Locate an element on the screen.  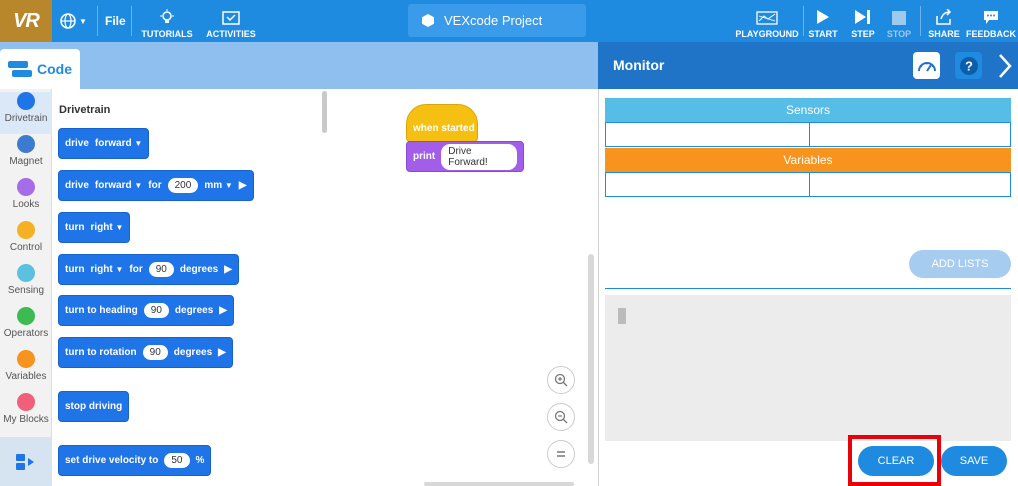
category-label: Control is located at coordinates (26, 247).